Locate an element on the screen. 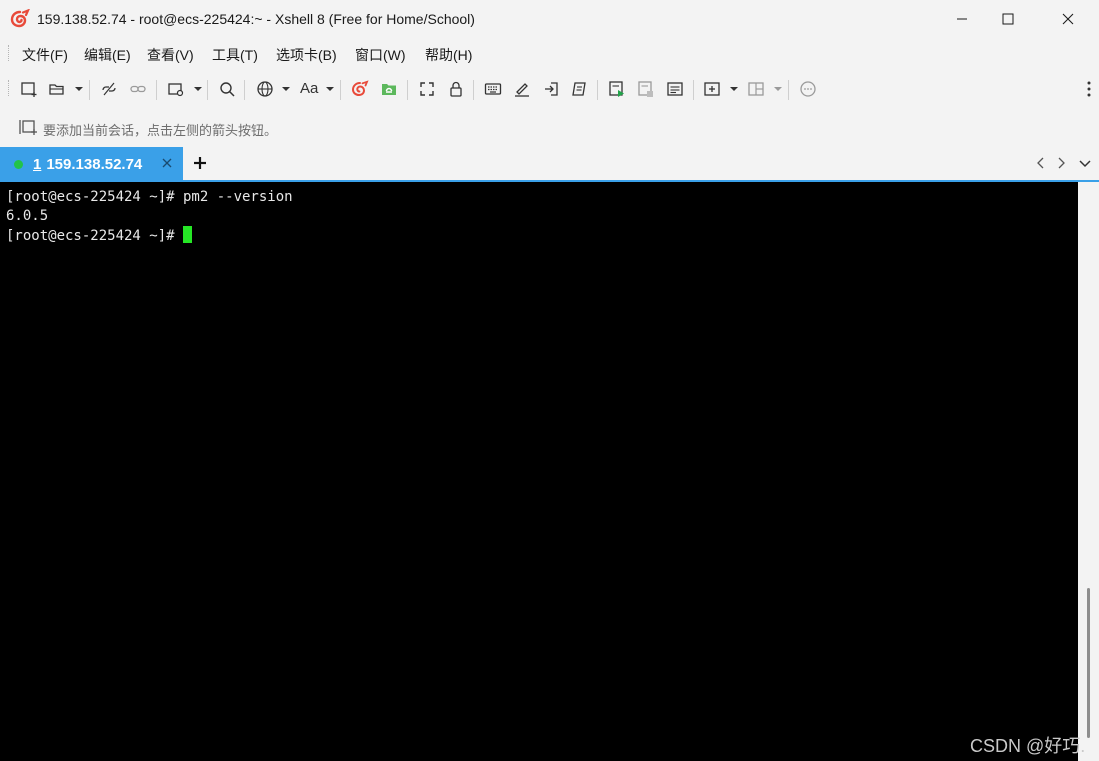 The image size is (1099, 761). highlight-icon is located at coordinates (522, 90).